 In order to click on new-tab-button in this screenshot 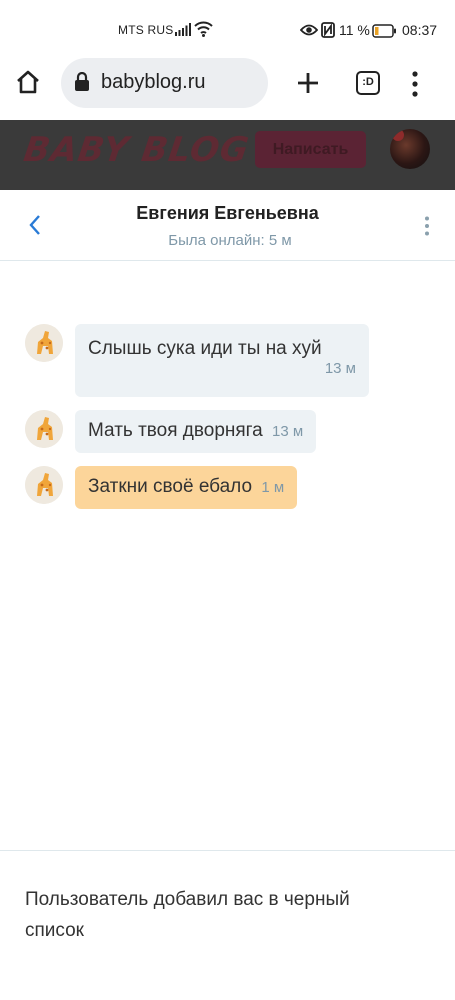, I will do `click(308, 85)`.